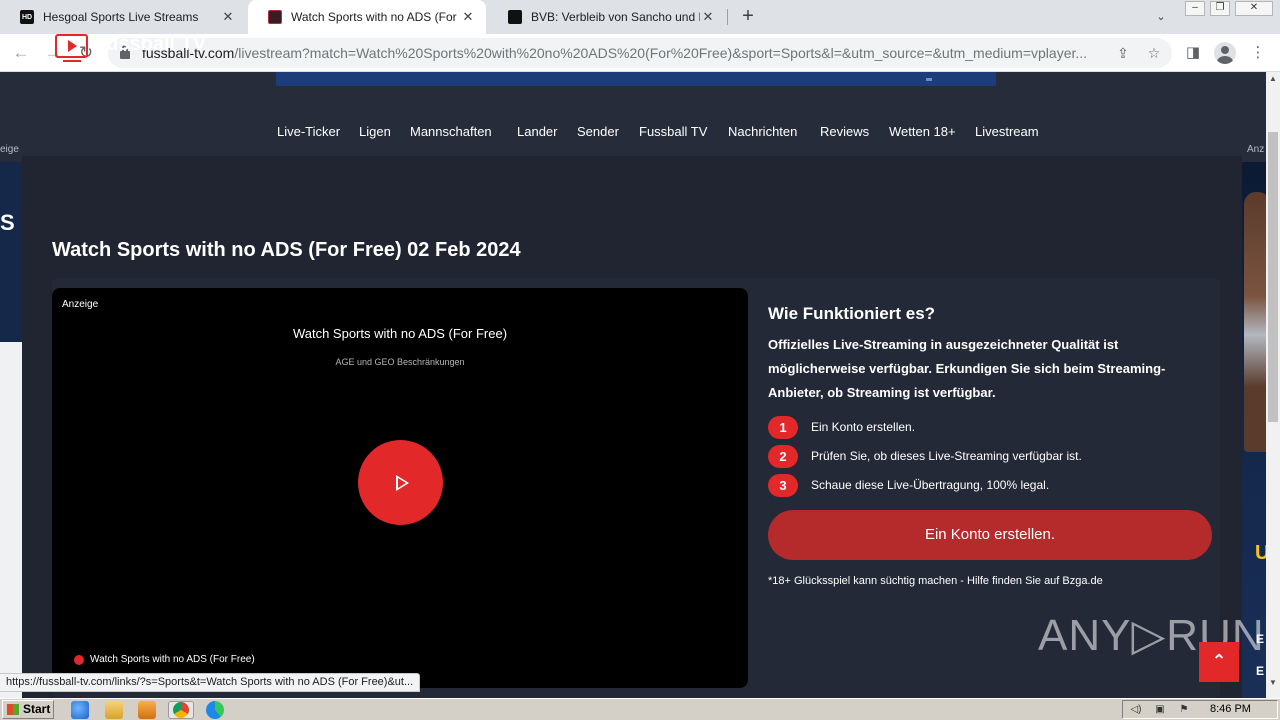  Describe the element at coordinates (375, 17) in the screenshot. I see `tab-title: Watch Sports with no ADS (For Free` at that location.